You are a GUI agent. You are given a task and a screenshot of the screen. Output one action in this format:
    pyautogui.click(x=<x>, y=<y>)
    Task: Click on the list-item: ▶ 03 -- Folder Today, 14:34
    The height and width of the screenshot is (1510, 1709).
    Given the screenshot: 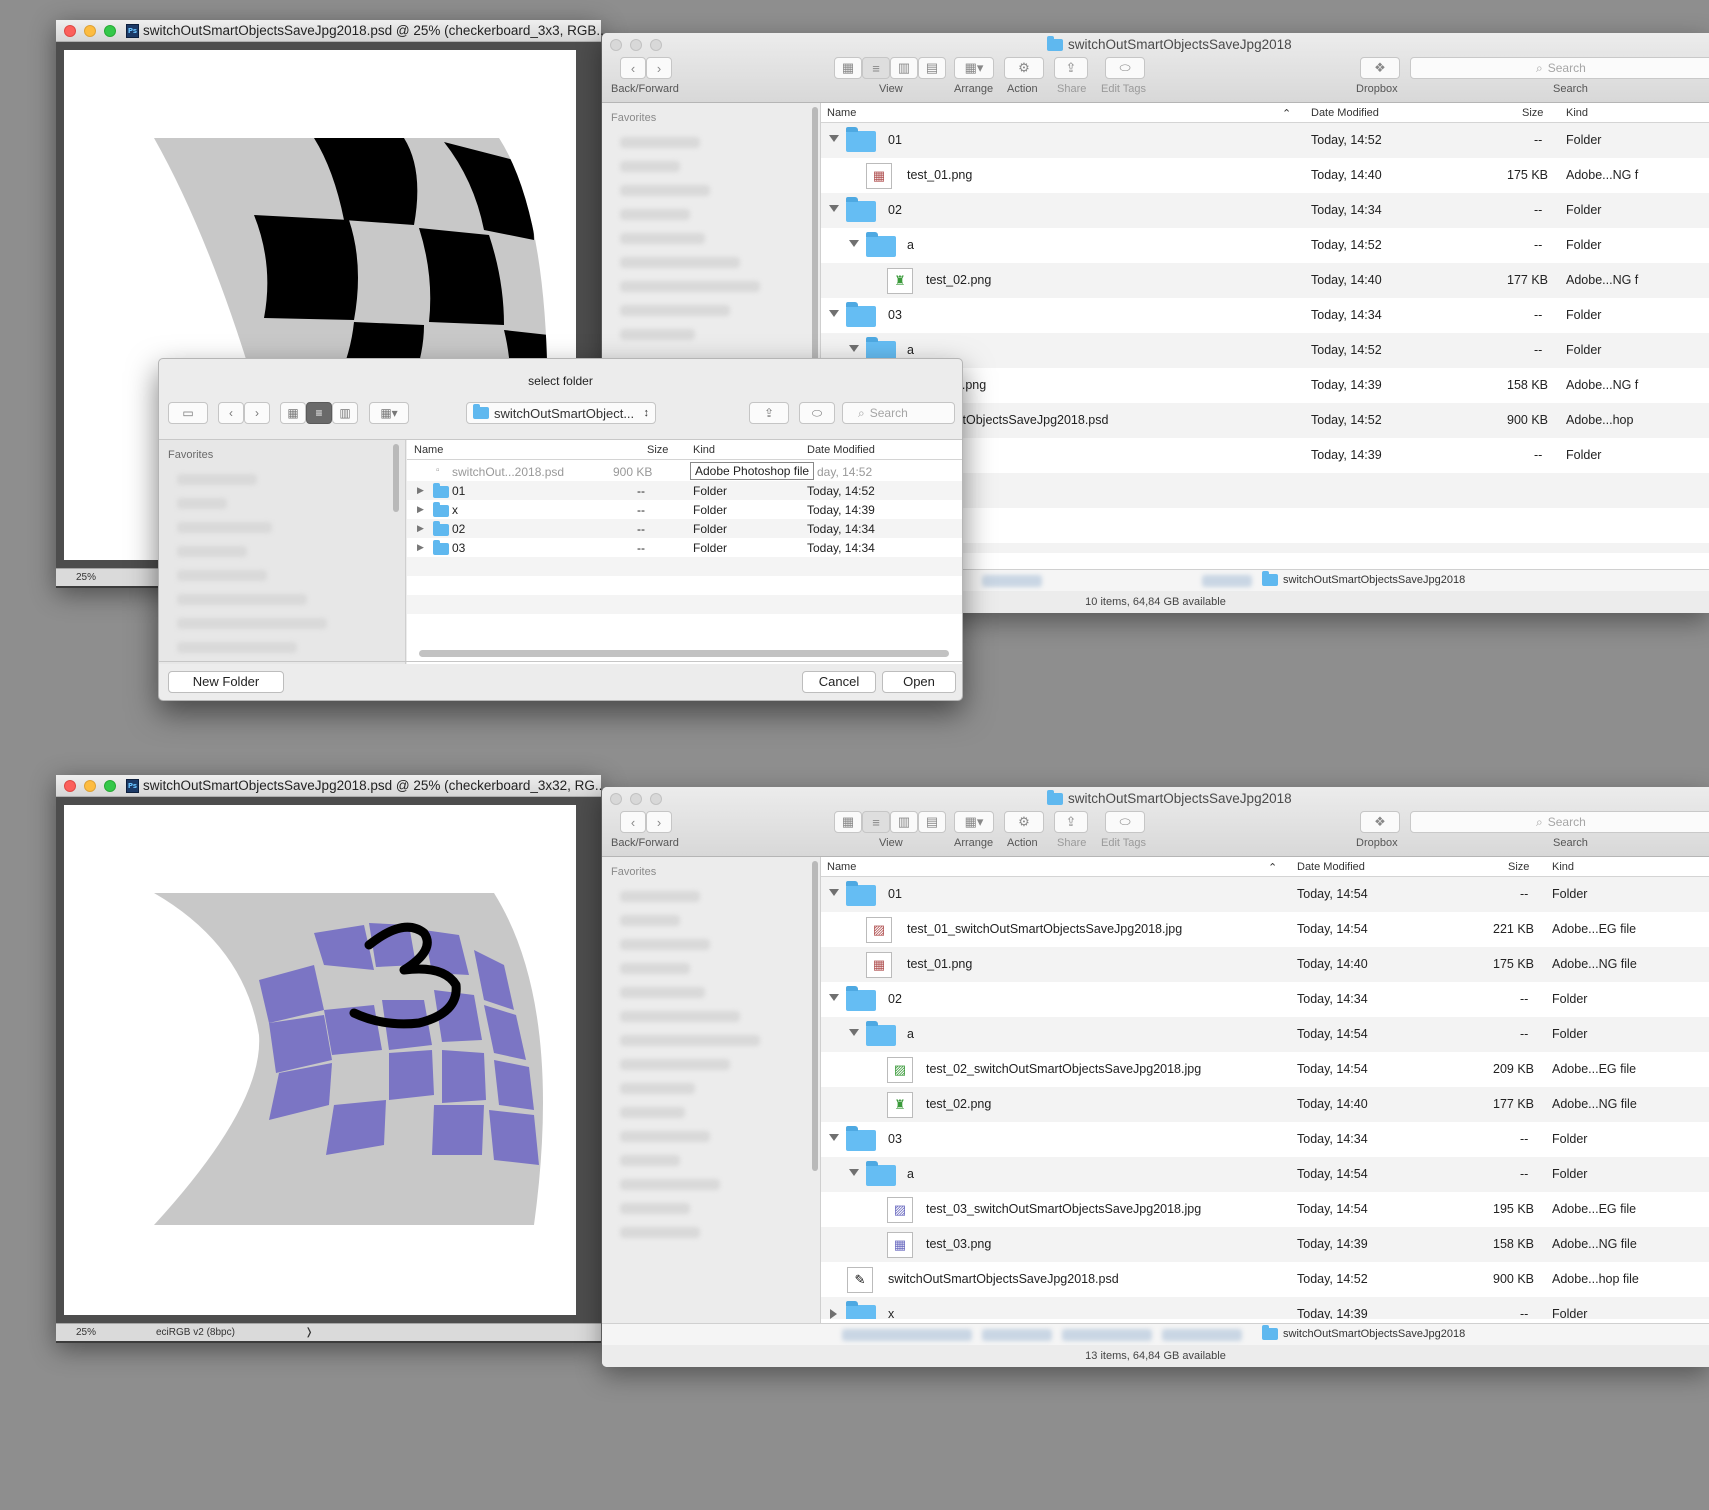 What is the action you would take?
    pyautogui.click(x=684, y=547)
    